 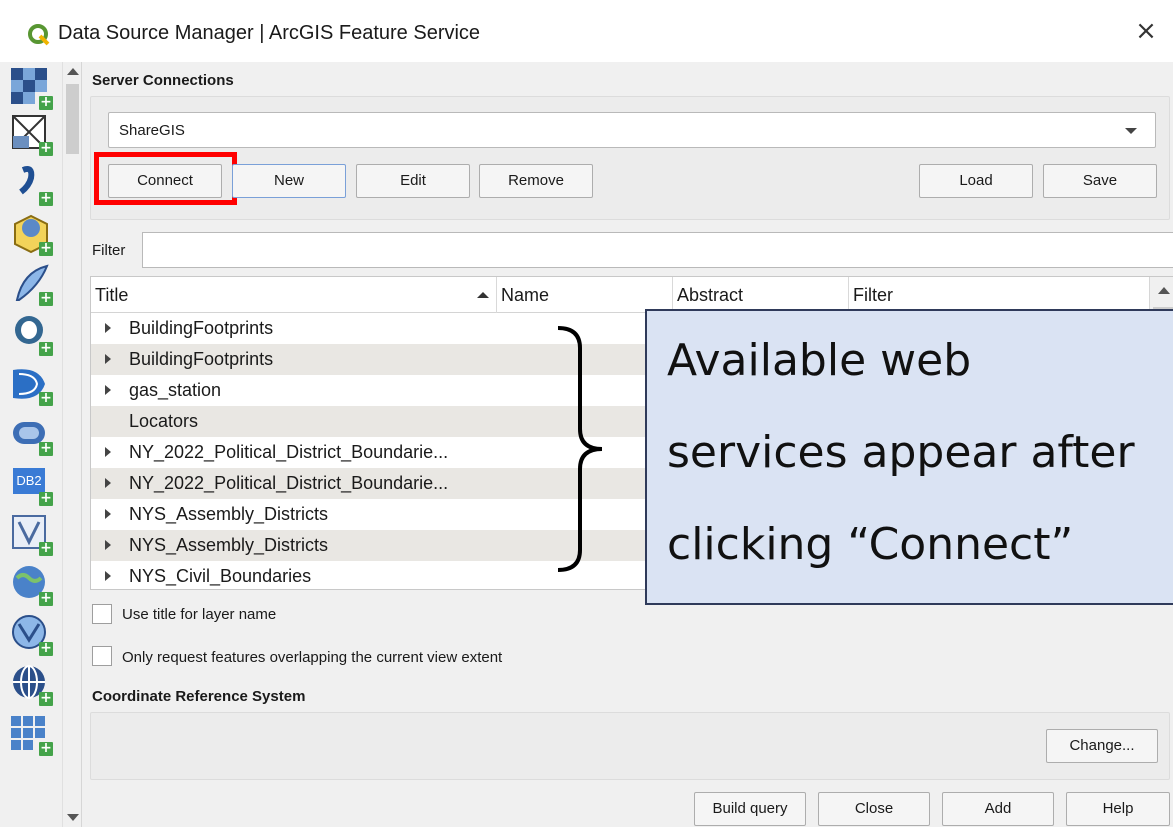 What do you see at coordinates (31, 484) in the screenshot?
I see `db2-icon: DB2 +` at bounding box center [31, 484].